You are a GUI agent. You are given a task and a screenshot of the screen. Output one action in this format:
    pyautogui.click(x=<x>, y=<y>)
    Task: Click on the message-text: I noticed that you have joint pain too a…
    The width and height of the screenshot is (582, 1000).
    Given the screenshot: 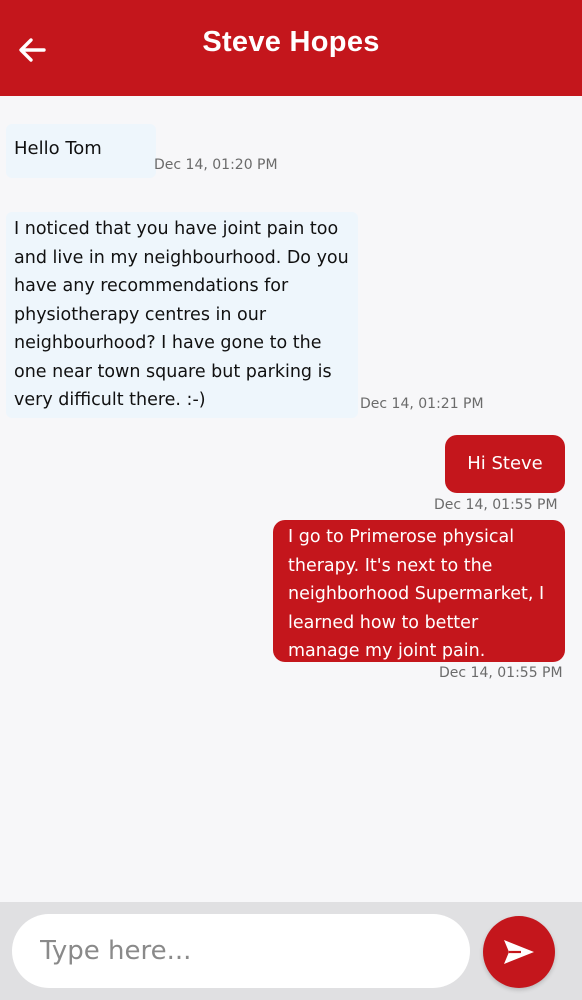 What is the action you would take?
    pyautogui.click(x=181, y=314)
    